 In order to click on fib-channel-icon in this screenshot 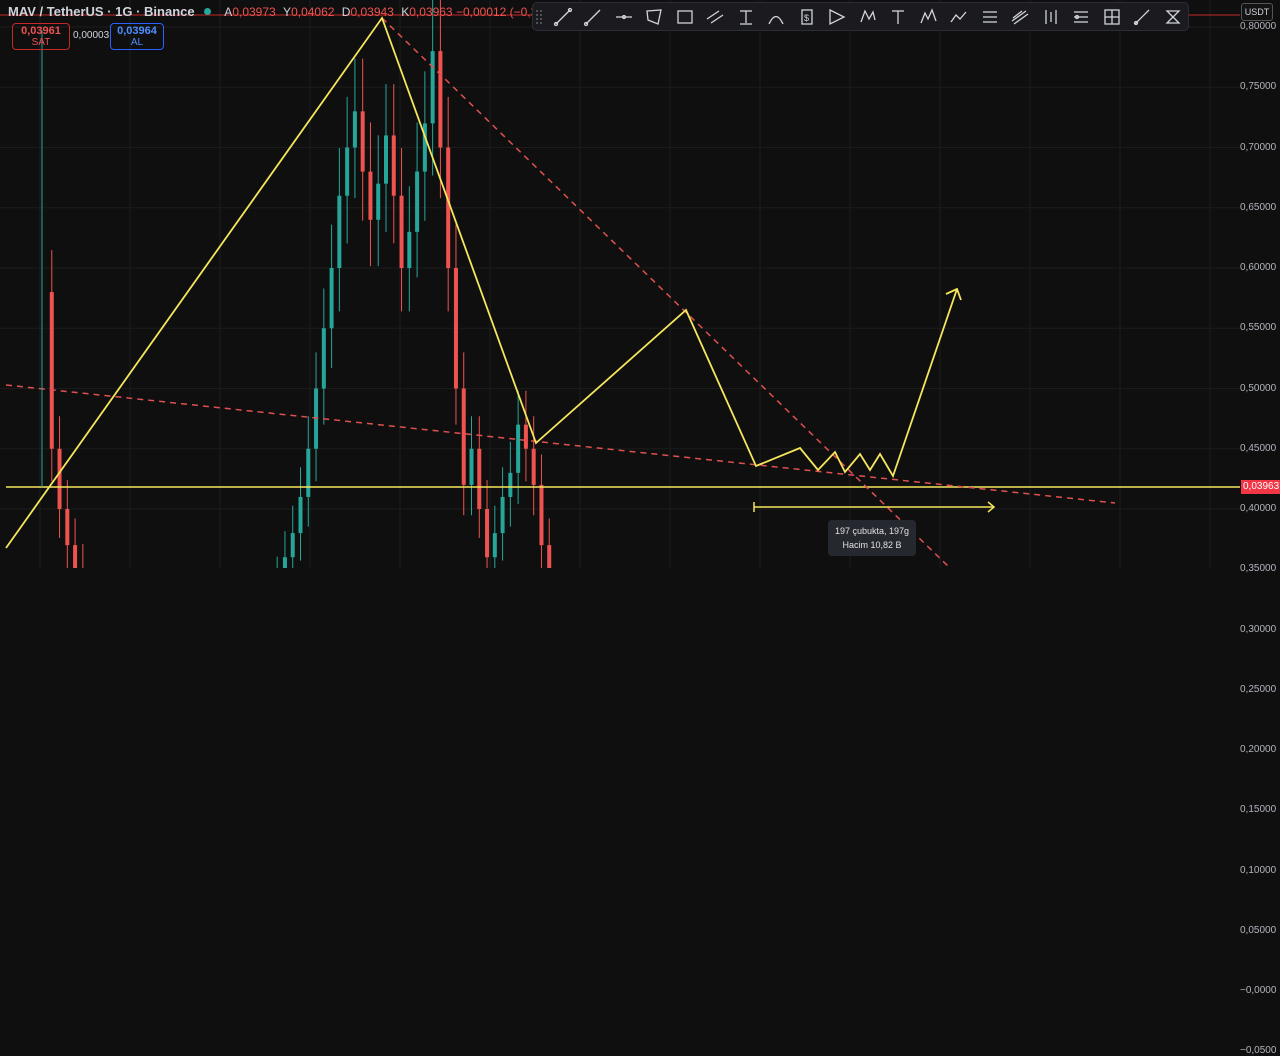, I will do `click(1020, 17)`.